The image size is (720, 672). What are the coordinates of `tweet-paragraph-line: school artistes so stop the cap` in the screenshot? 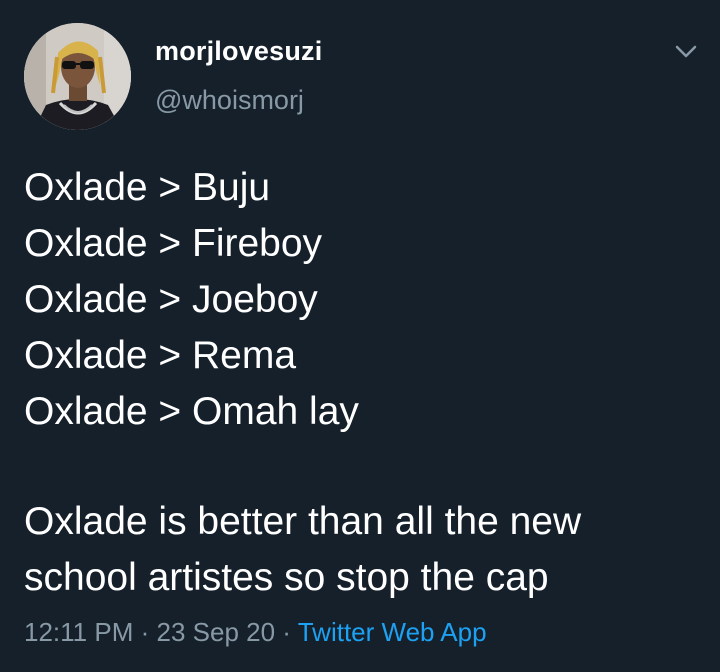 It's located at (286, 577).